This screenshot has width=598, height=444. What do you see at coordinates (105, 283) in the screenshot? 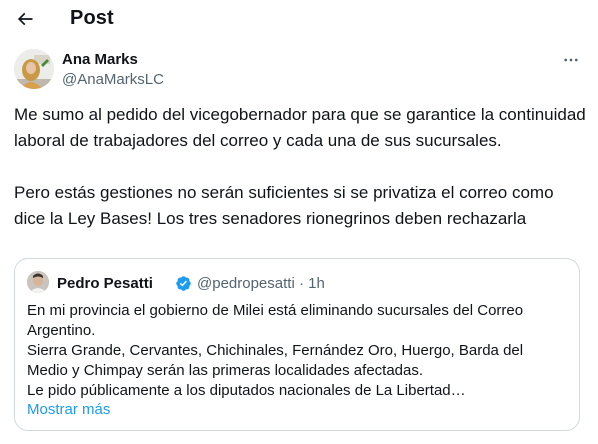
I see `quoted-author-name: Pedro Pesatti` at bounding box center [105, 283].